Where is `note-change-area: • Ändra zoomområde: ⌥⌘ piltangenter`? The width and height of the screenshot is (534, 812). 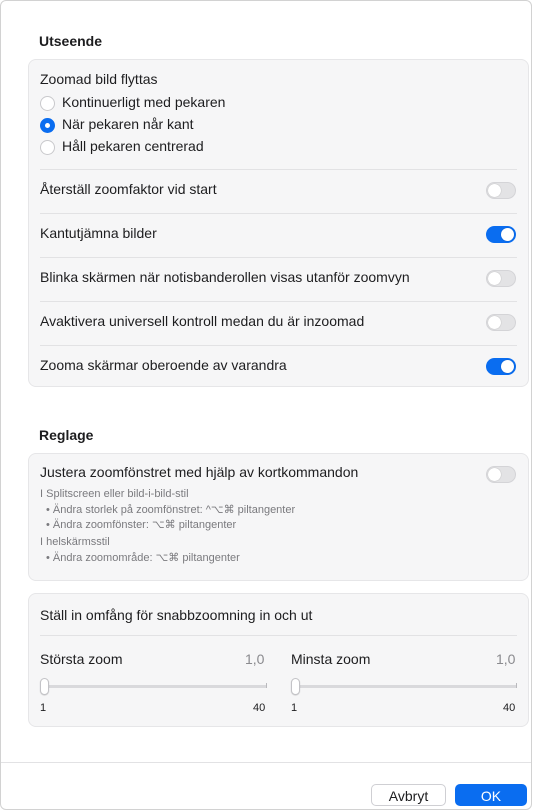 note-change-area: • Ändra zoomområde: ⌥⌘ piltangenter is located at coordinates (143, 558).